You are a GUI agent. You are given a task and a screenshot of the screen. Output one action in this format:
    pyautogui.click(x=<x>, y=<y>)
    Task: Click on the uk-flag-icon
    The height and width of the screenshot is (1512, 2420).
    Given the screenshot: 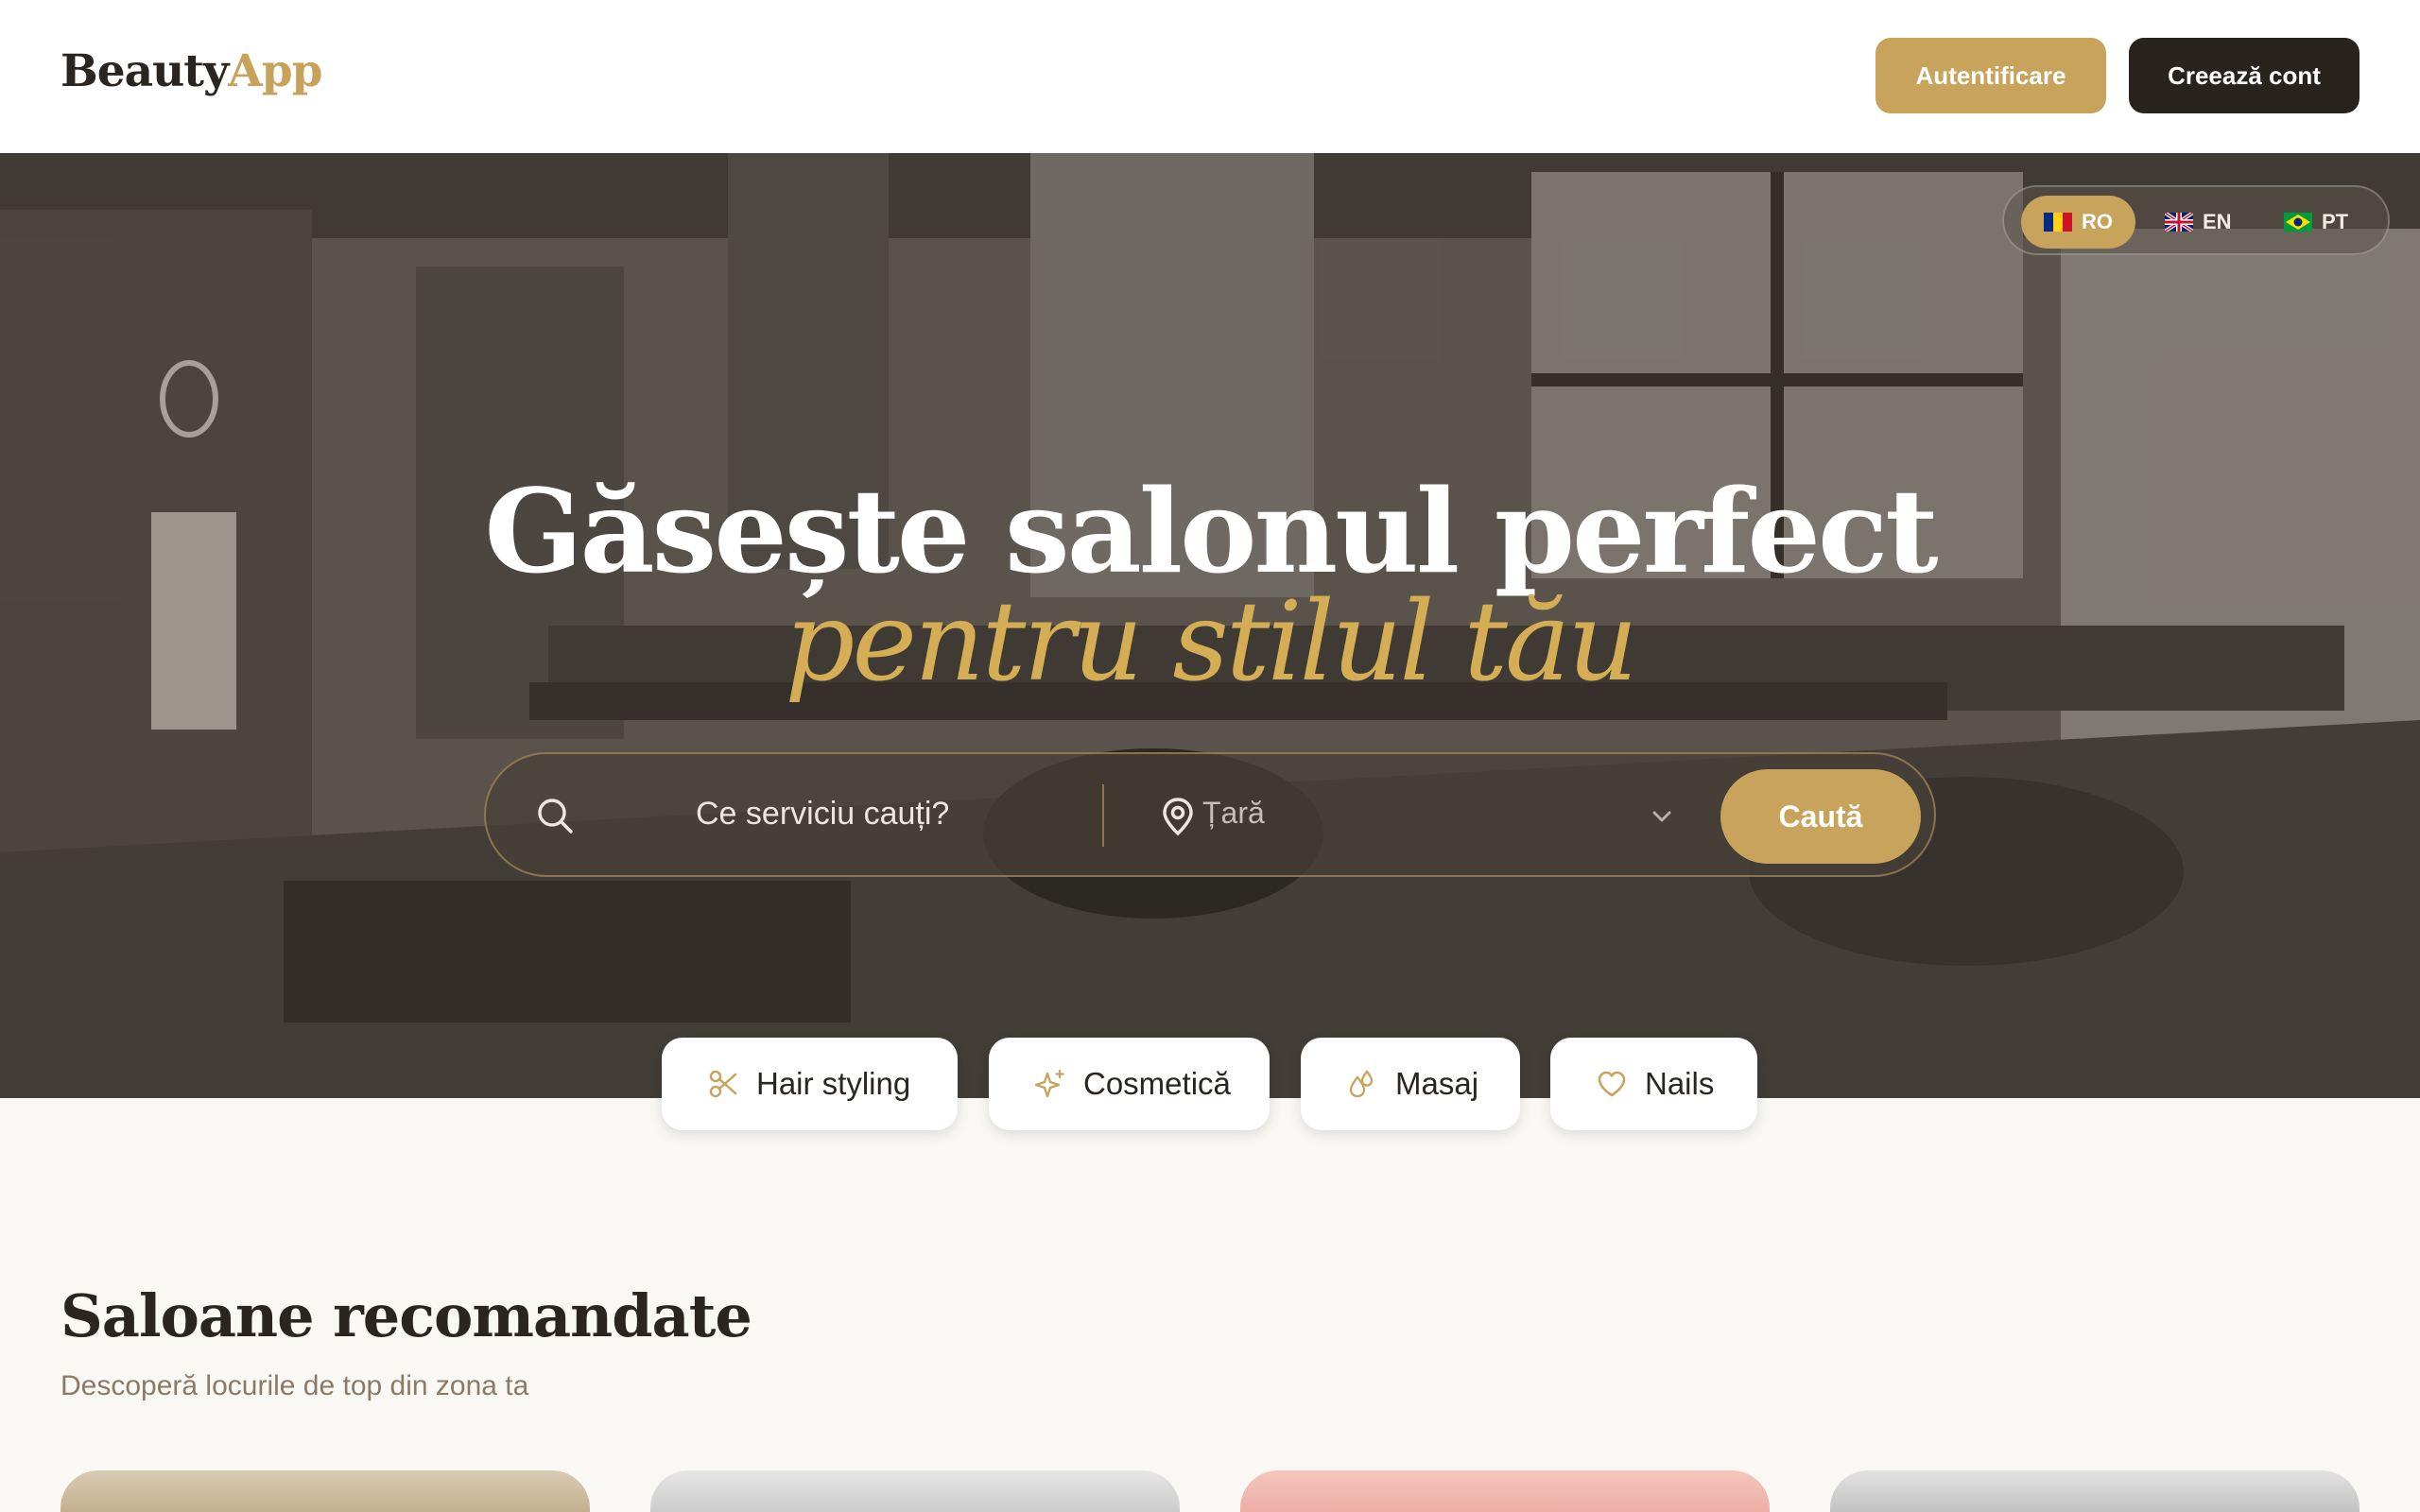 What is the action you would take?
    pyautogui.click(x=2179, y=222)
    